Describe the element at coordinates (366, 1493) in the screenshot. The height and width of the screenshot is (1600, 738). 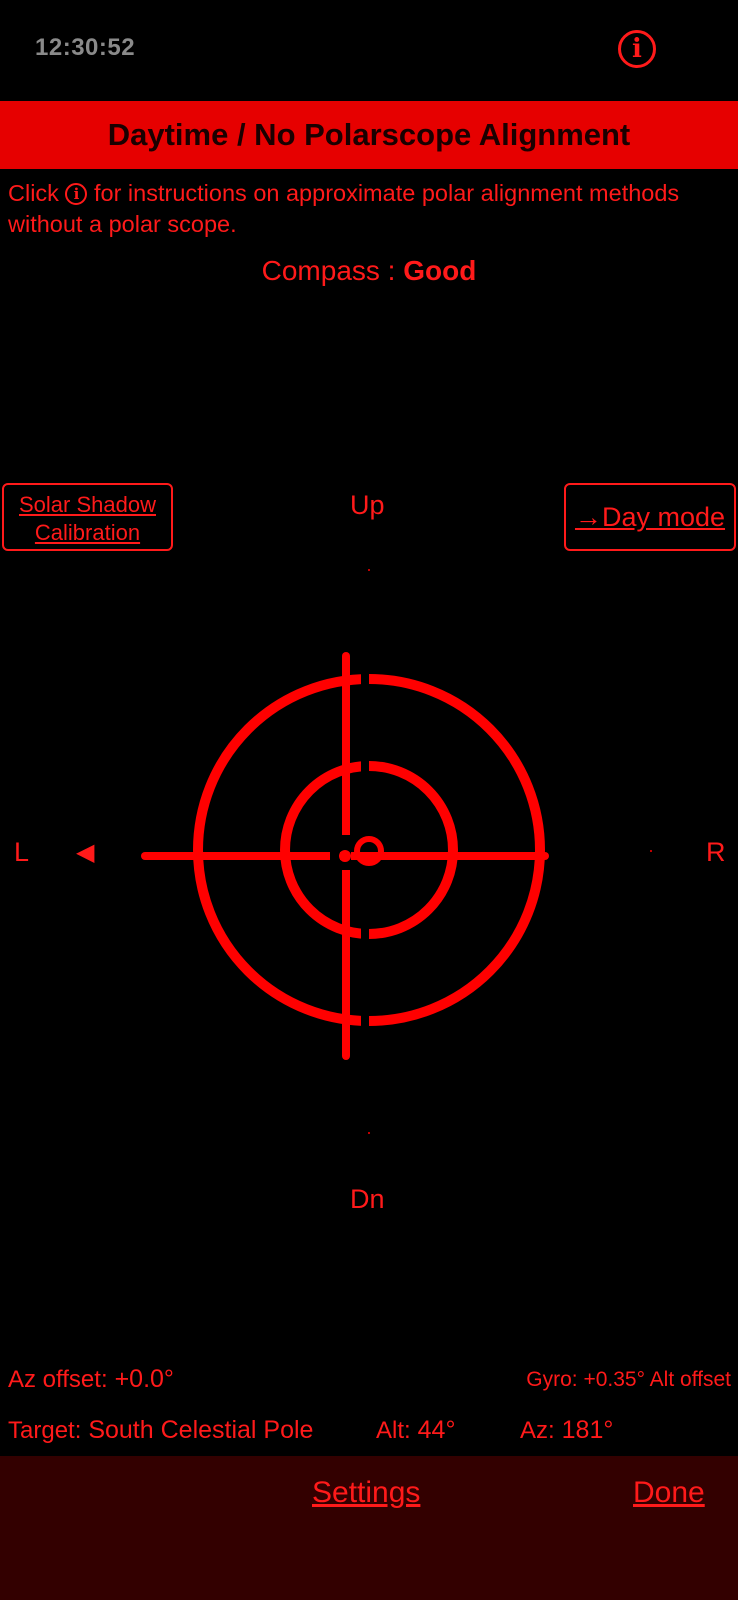
I see `settings-link: Settings` at that location.